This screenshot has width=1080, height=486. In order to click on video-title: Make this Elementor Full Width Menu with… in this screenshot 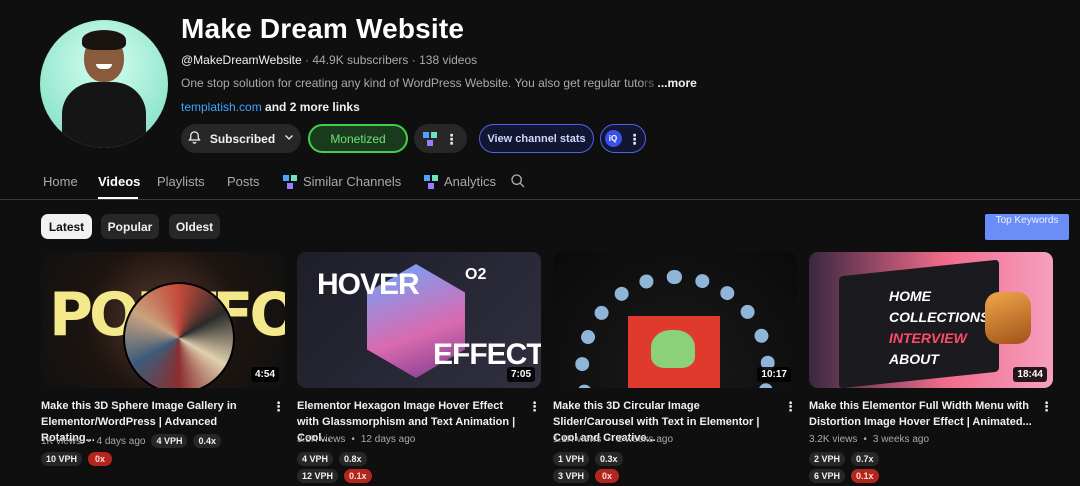, I will do `click(923, 414)`.